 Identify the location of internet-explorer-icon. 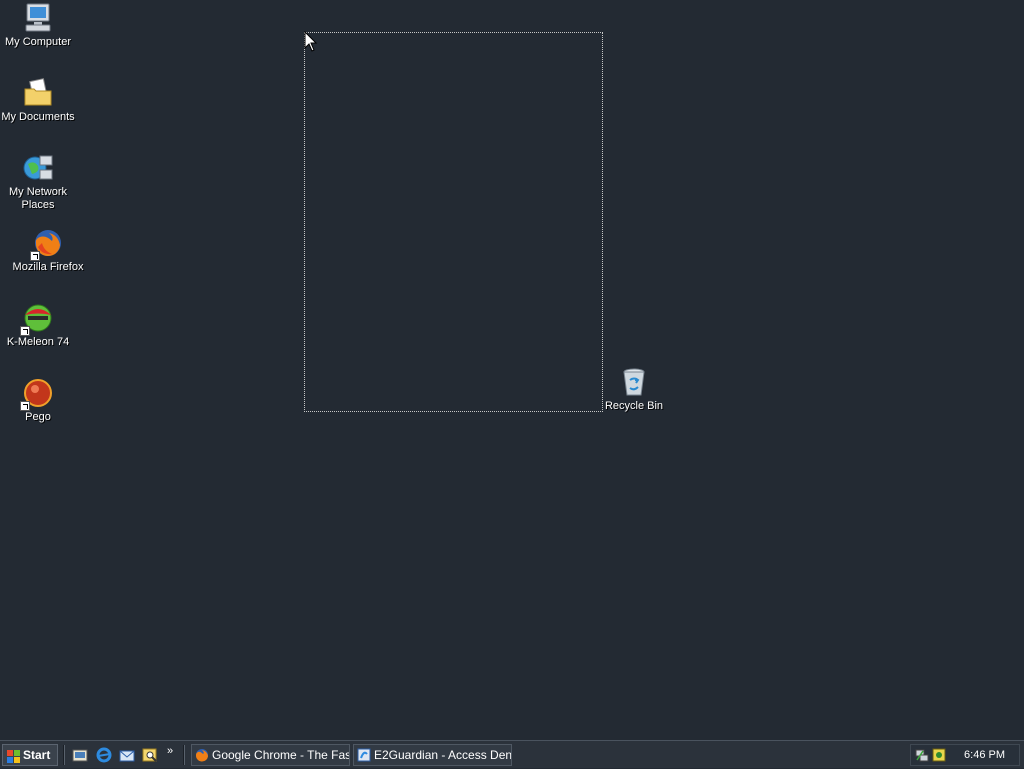
(104, 755).